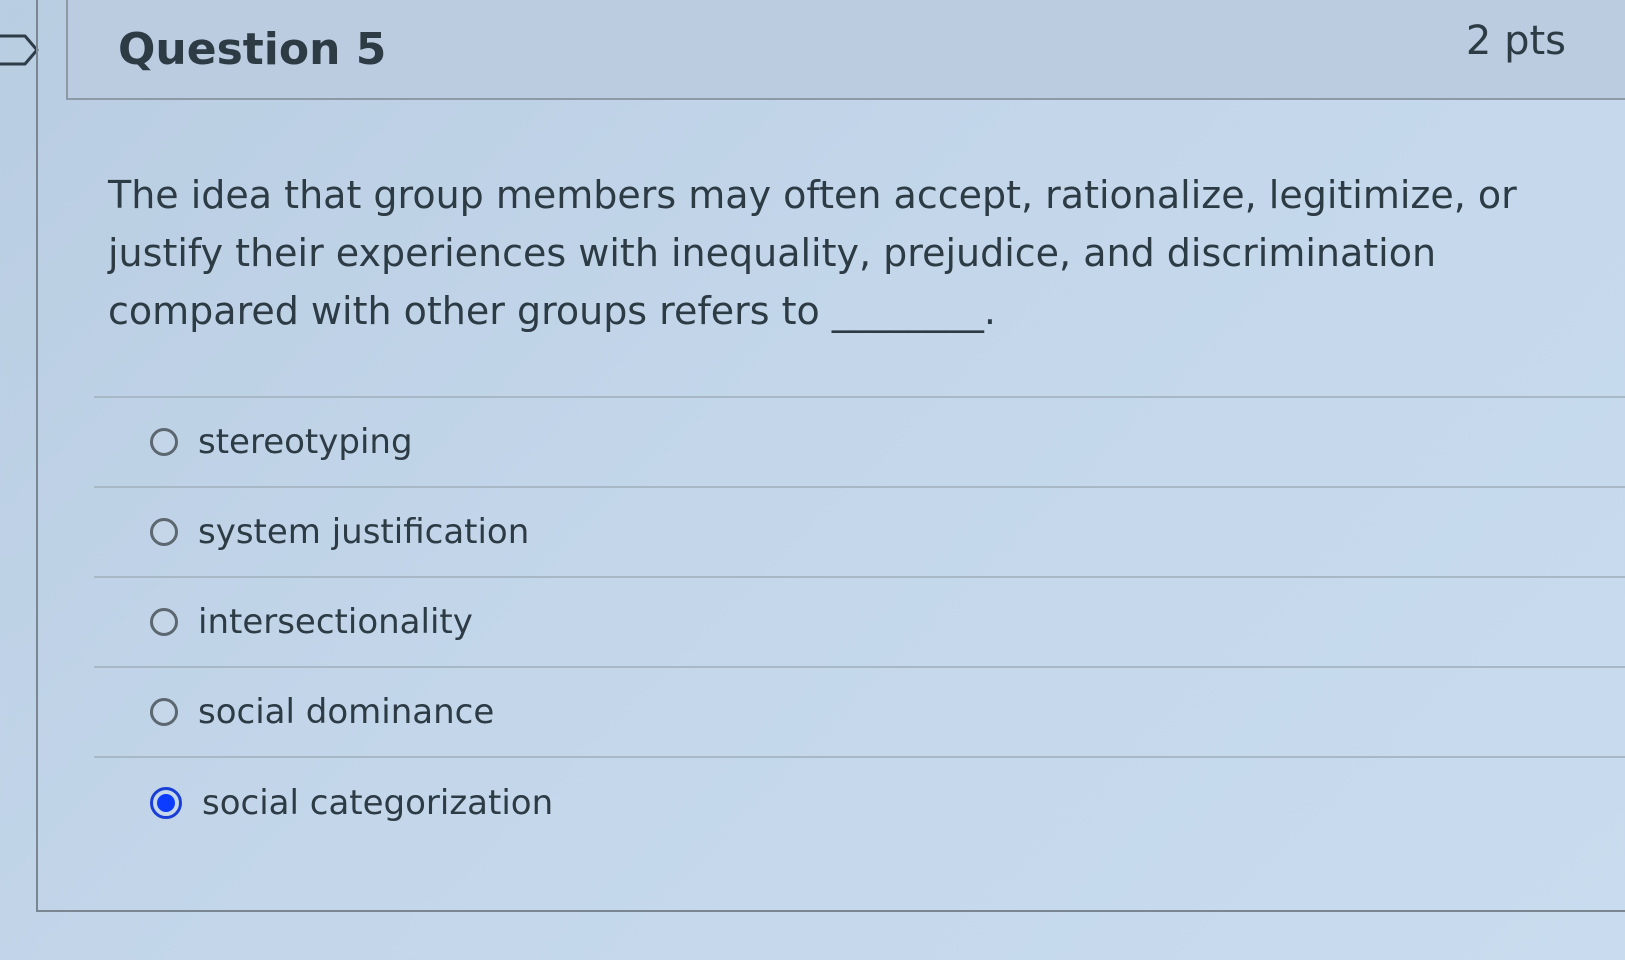 The image size is (1625, 960). Describe the element at coordinates (335, 622) in the screenshot. I see `answer-label: intersectionality` at that location.